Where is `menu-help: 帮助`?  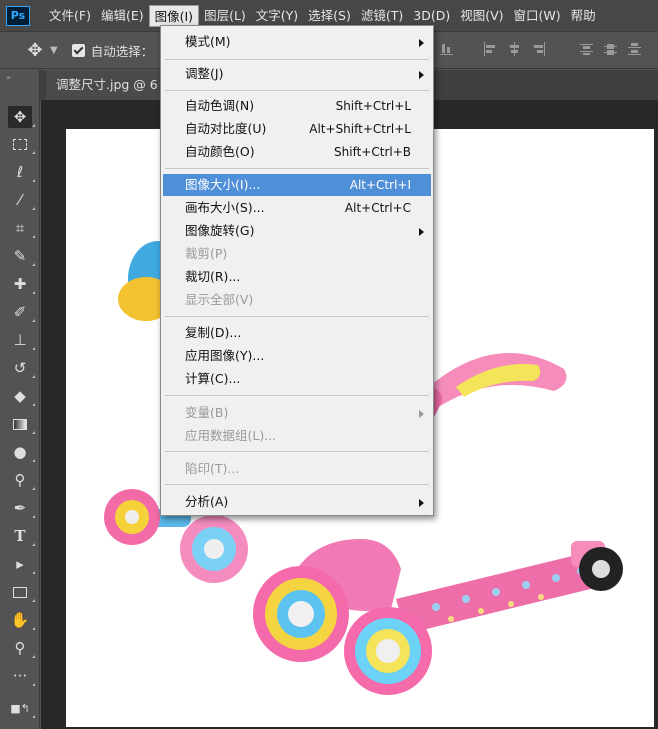
menu-help: 帮助 is located at coordinates (583, 16).